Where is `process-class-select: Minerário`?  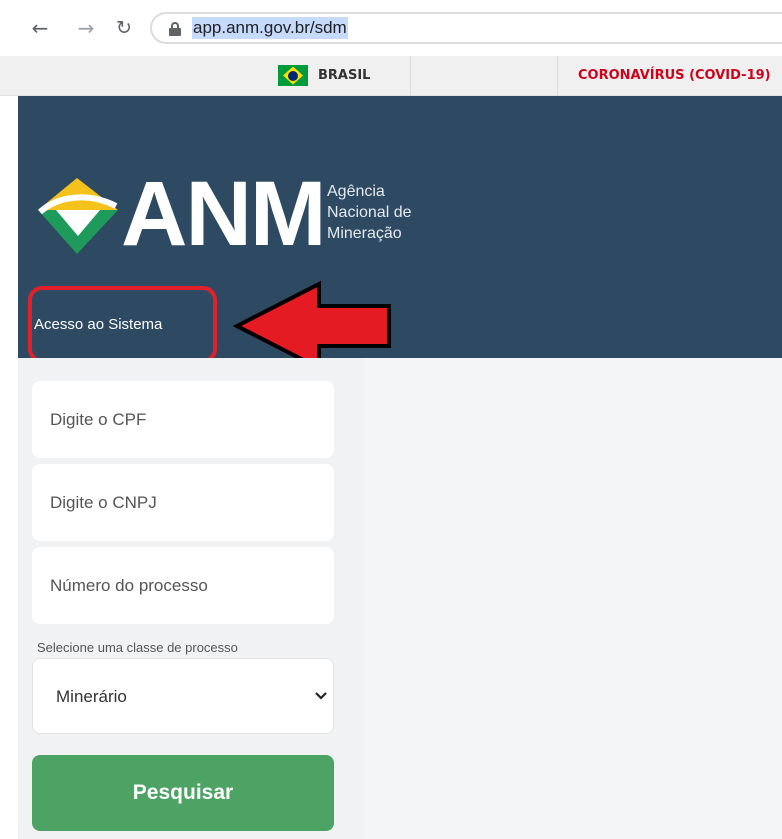
process-class-select: Minerário is located at coordinates (183, 696).